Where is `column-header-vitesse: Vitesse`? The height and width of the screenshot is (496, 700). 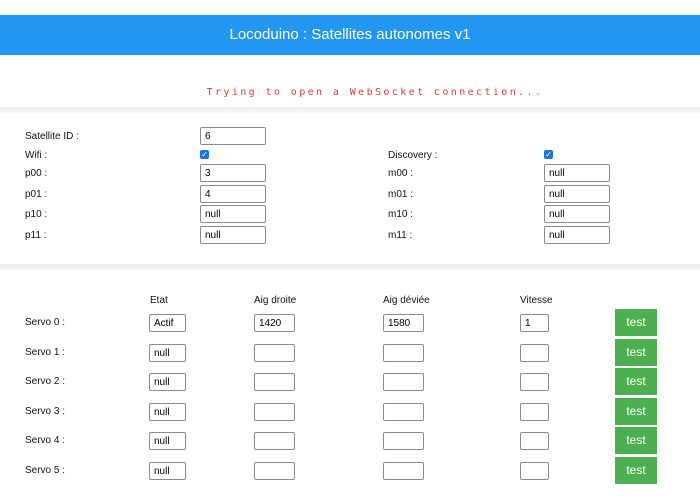
column-header-vitesse: Vitesse is located at coordinates (536, 300).